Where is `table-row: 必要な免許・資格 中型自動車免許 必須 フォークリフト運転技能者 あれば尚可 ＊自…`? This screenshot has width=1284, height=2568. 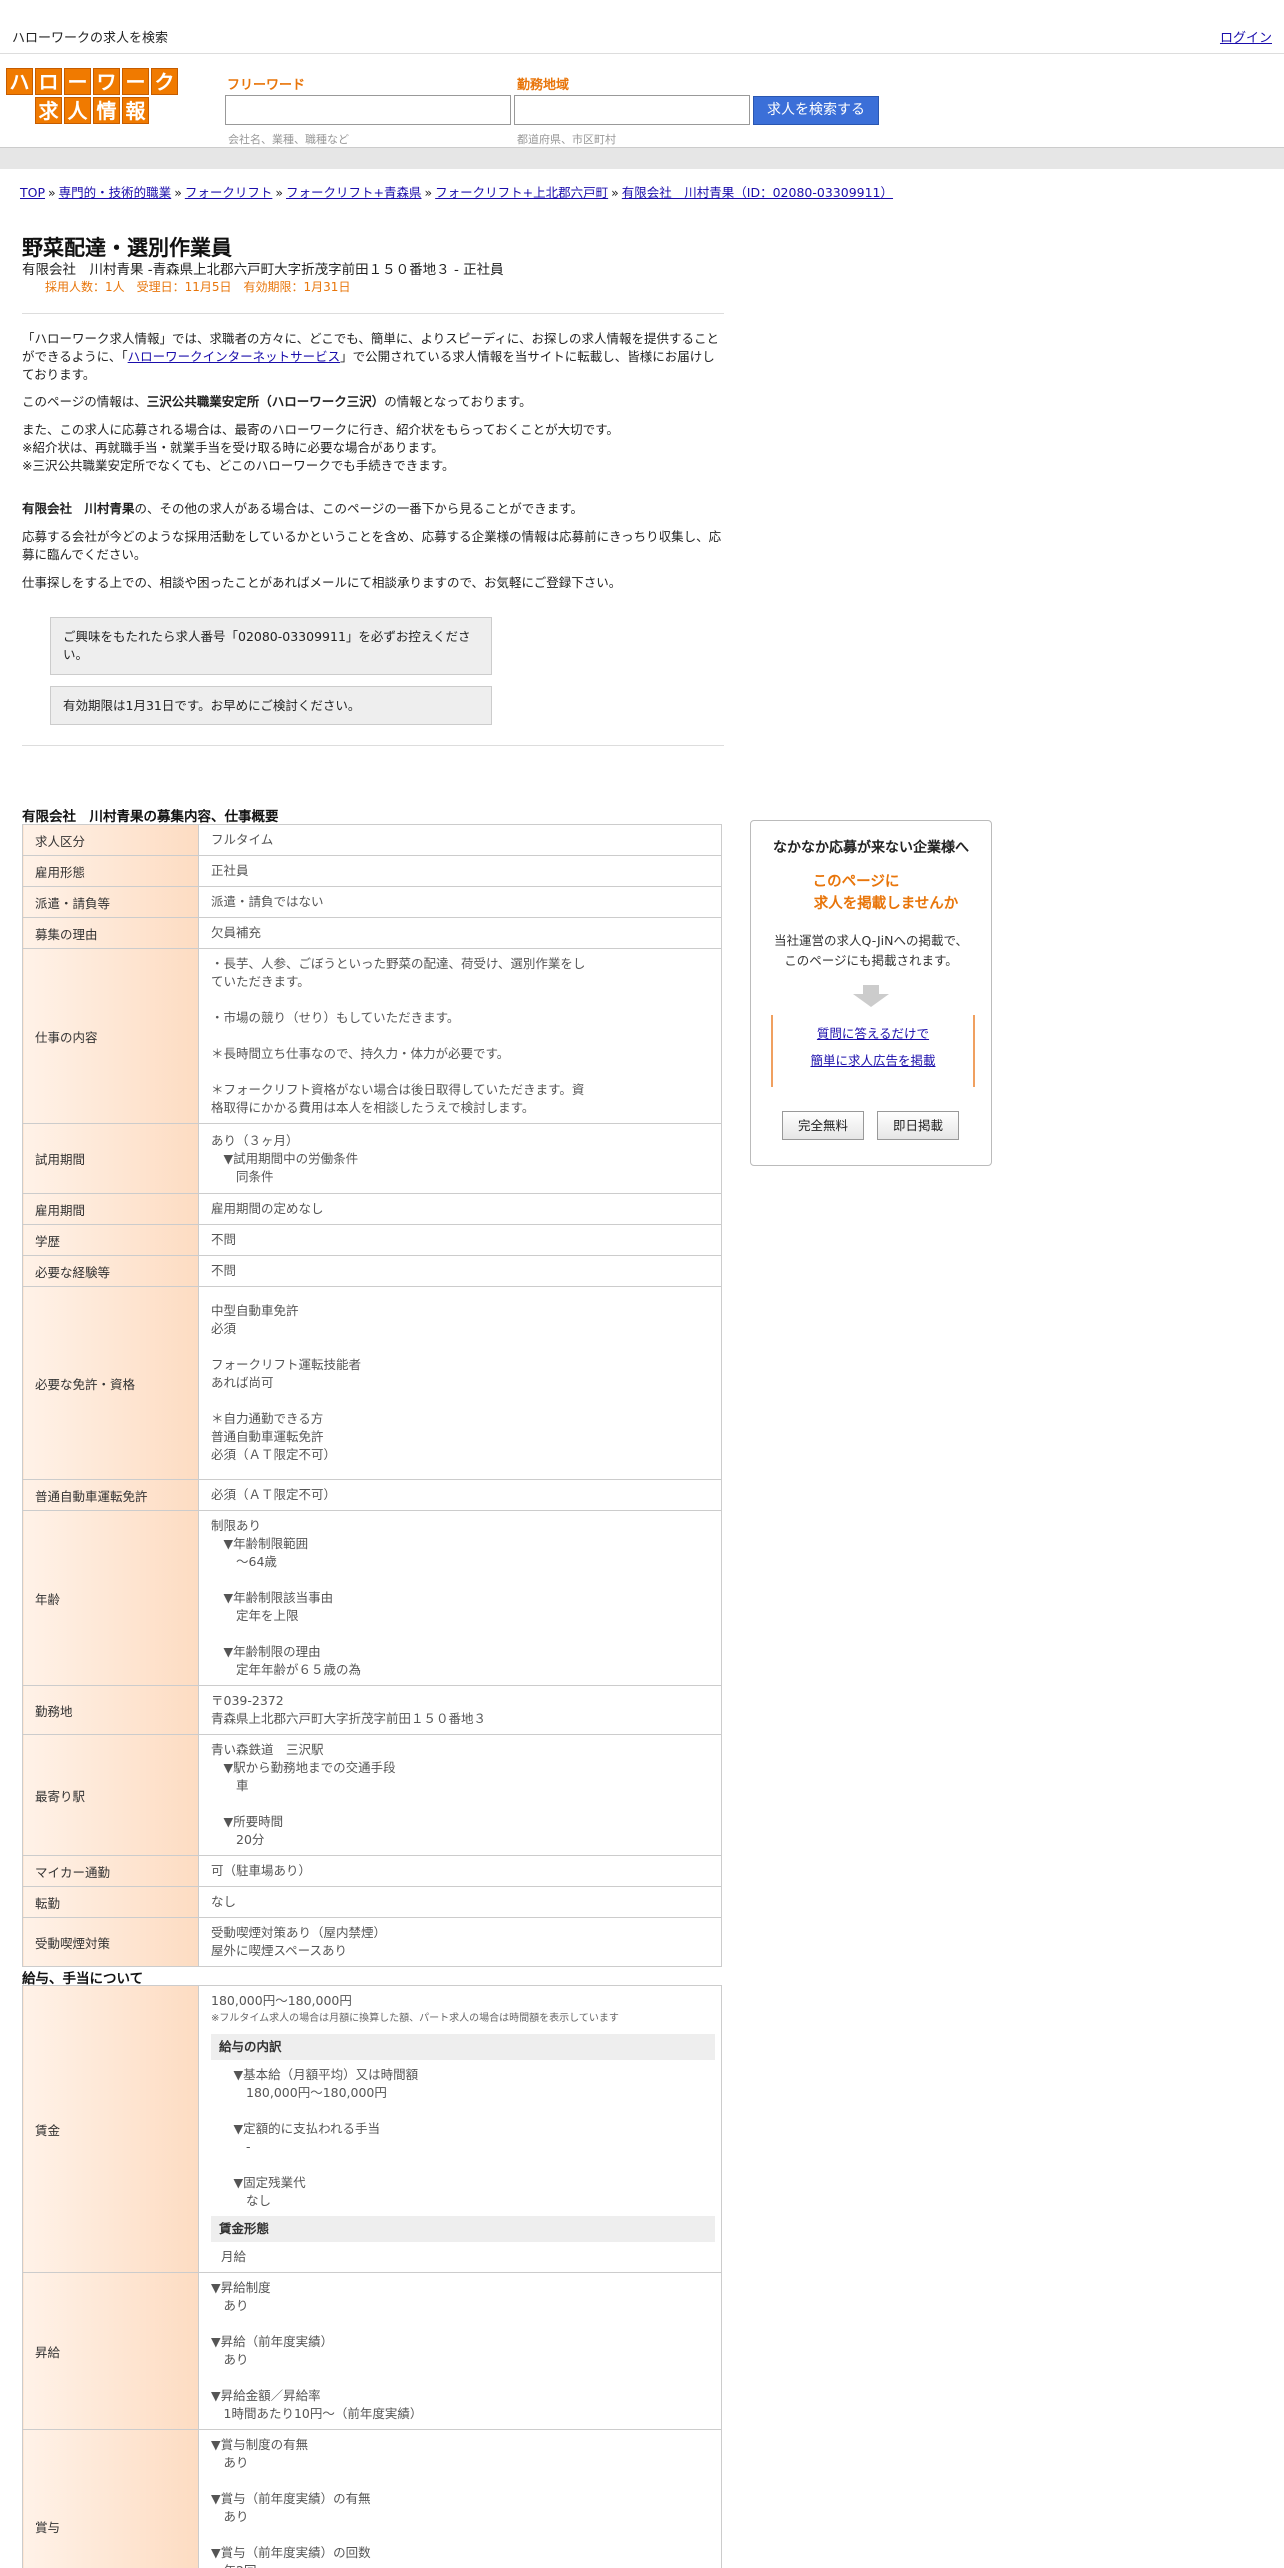 table-row: 必要な免許・資格 中型自動車免許 必須 フォークリフト運転技能者 あれば尚可 ＊自… is located at coordinates (372, 1383).